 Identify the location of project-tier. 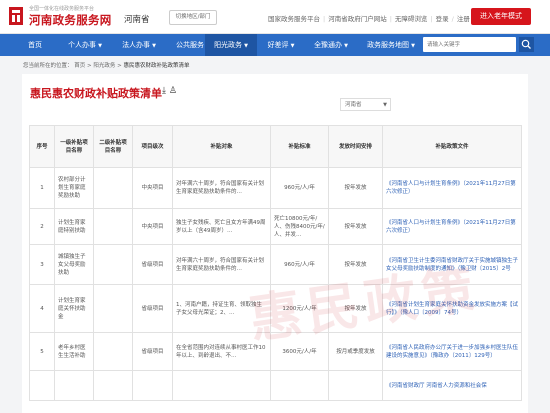
(152, 385).